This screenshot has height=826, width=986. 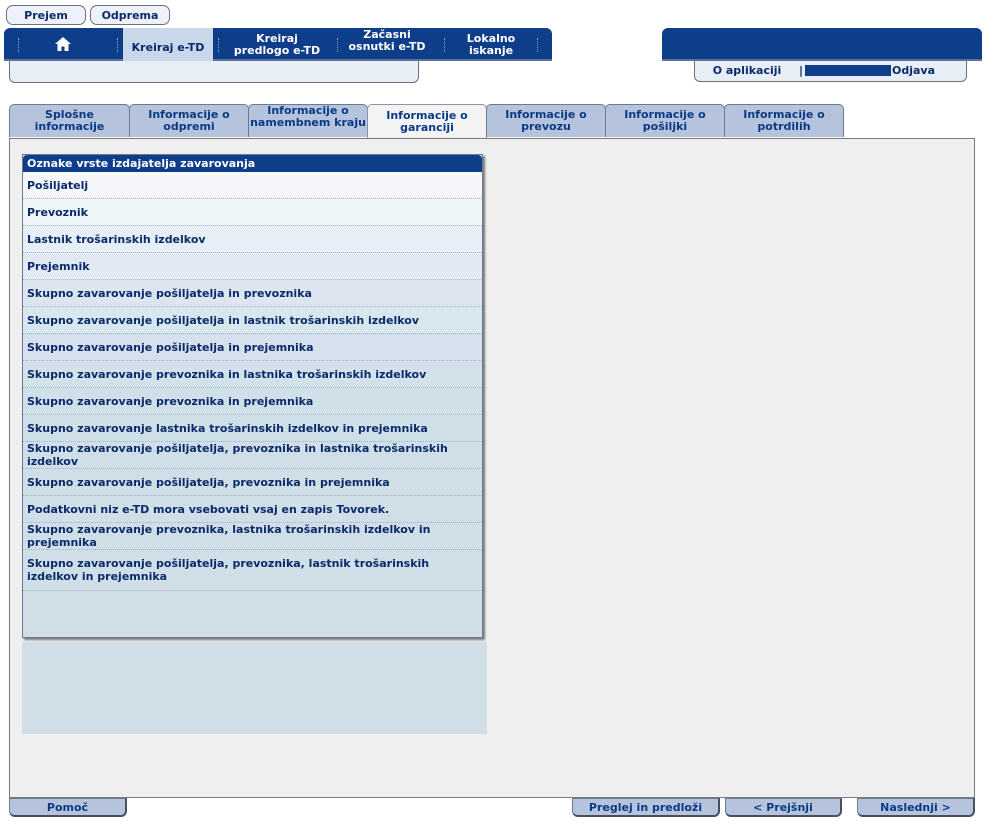 I want to click on tab-receipts-info: Informacije o potrdilih, so click(x=784, y=120).